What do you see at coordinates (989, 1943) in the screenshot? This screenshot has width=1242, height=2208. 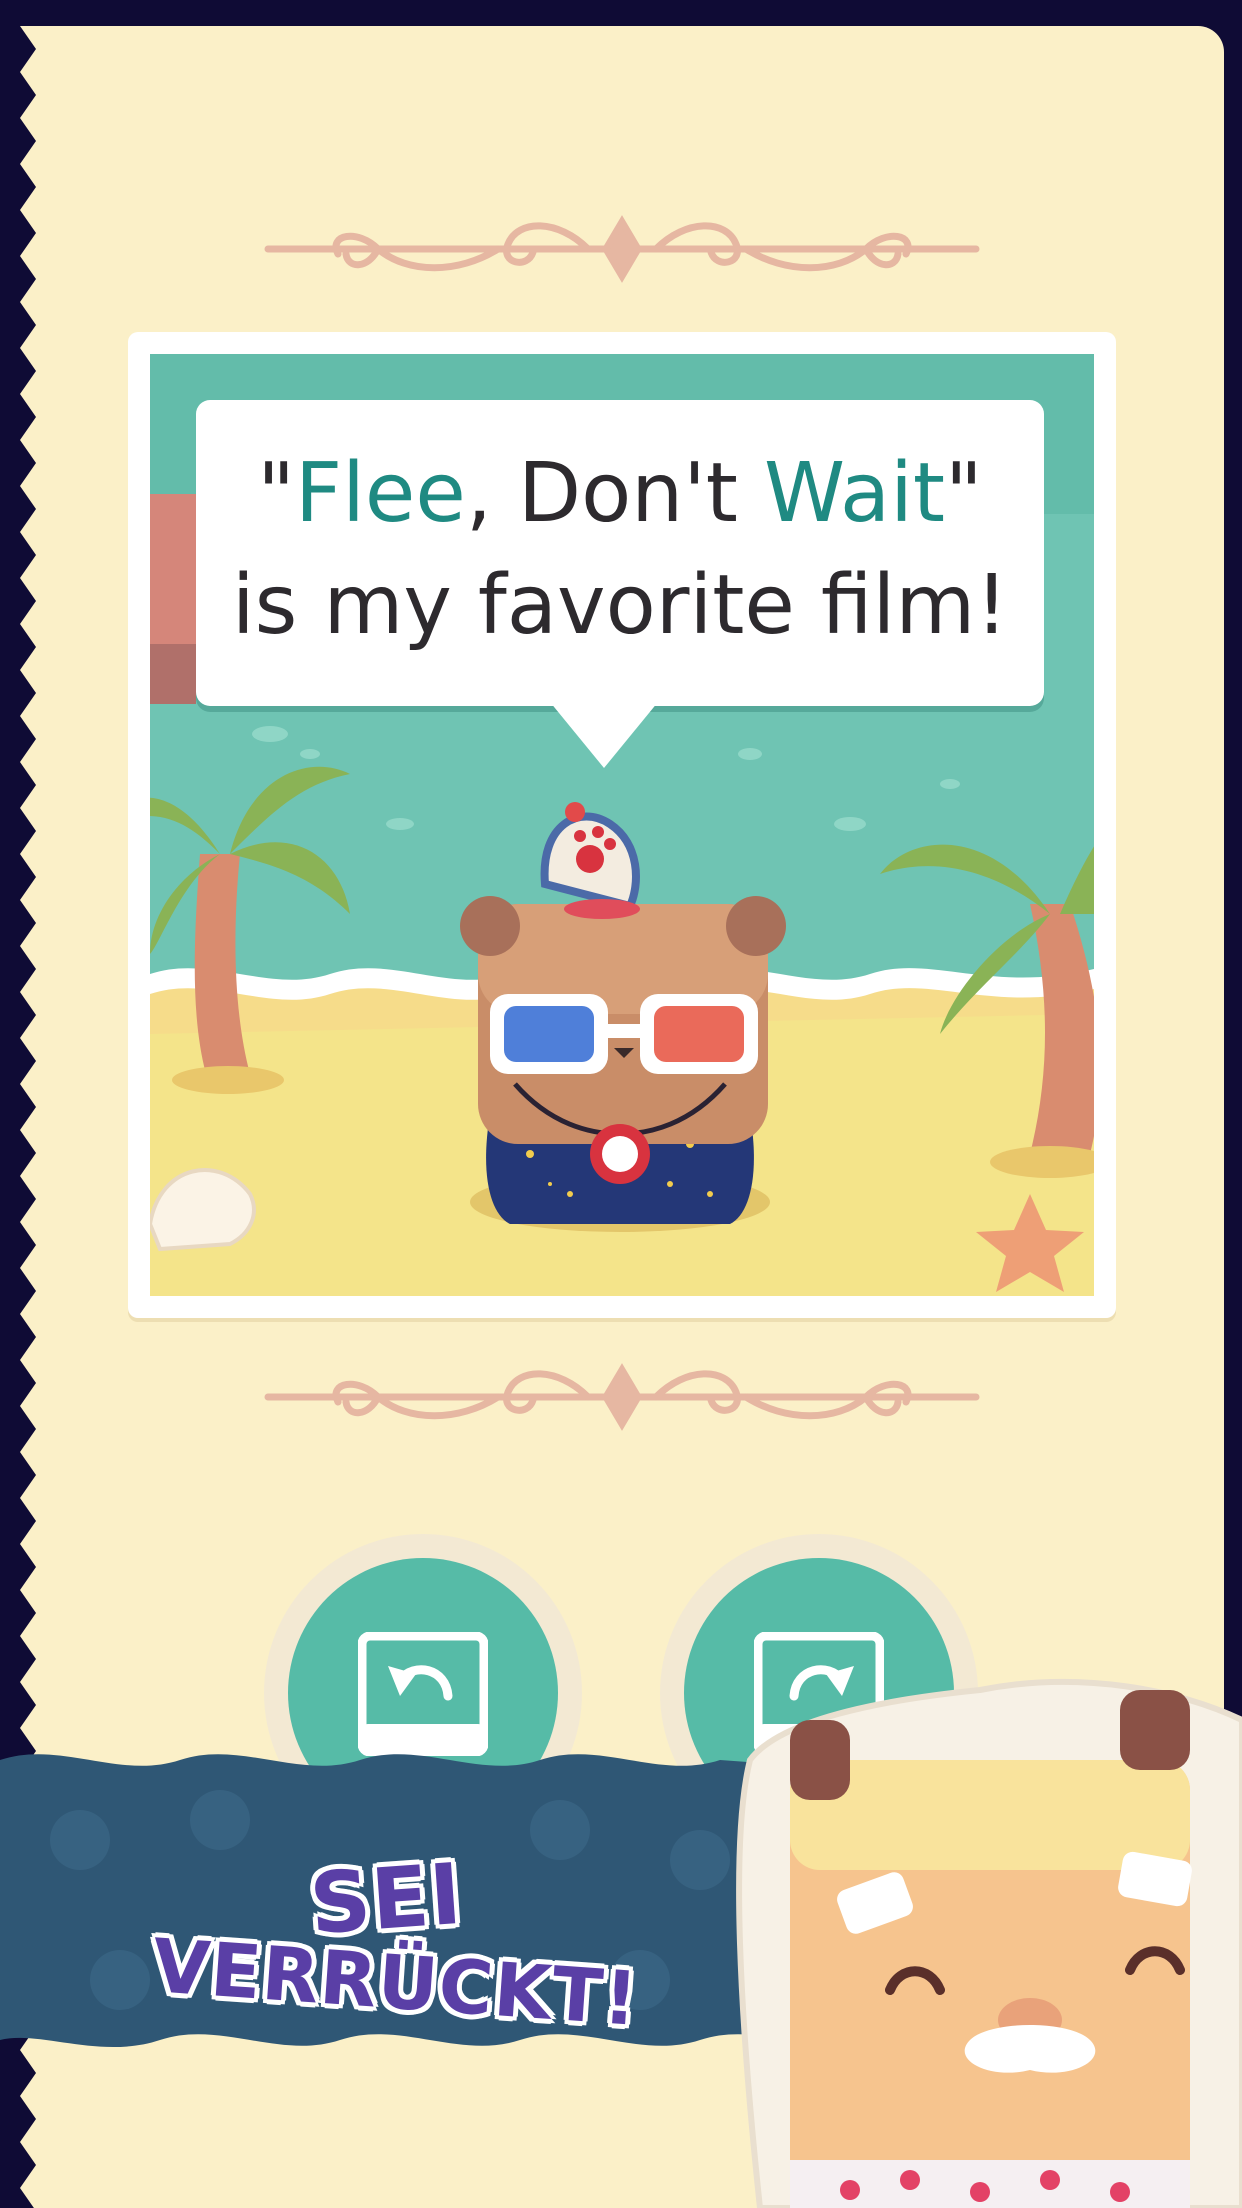 I see `yeti-mascot-character` at bounding box center [989, 1943].